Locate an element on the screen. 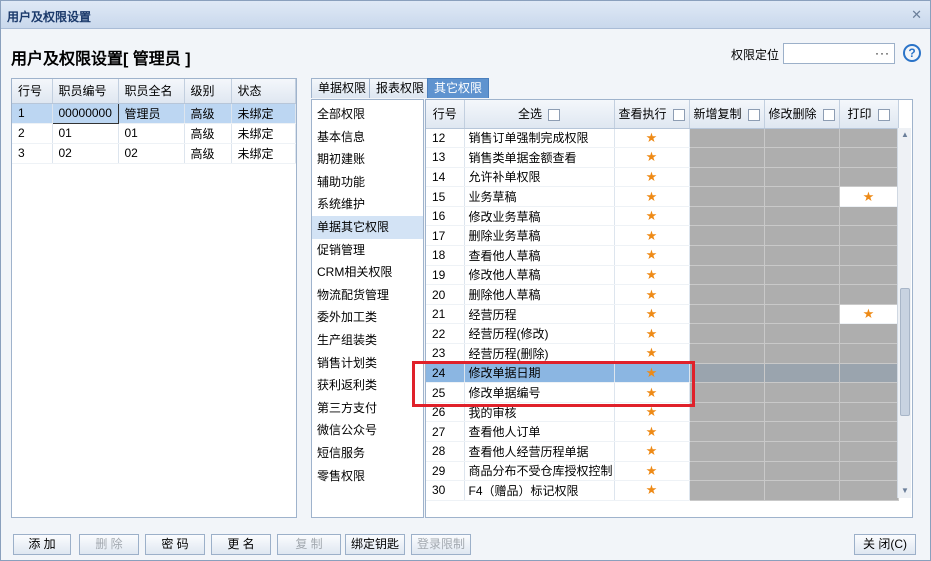  password-button: 密 码 is located at coordinates (175, 544).